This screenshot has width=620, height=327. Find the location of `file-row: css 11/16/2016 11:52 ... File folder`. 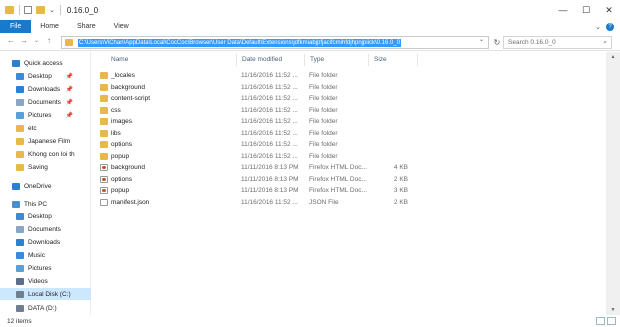

file-row: css 11/16/2016 11:52 ... File folder is located at coordinates (255, 110).